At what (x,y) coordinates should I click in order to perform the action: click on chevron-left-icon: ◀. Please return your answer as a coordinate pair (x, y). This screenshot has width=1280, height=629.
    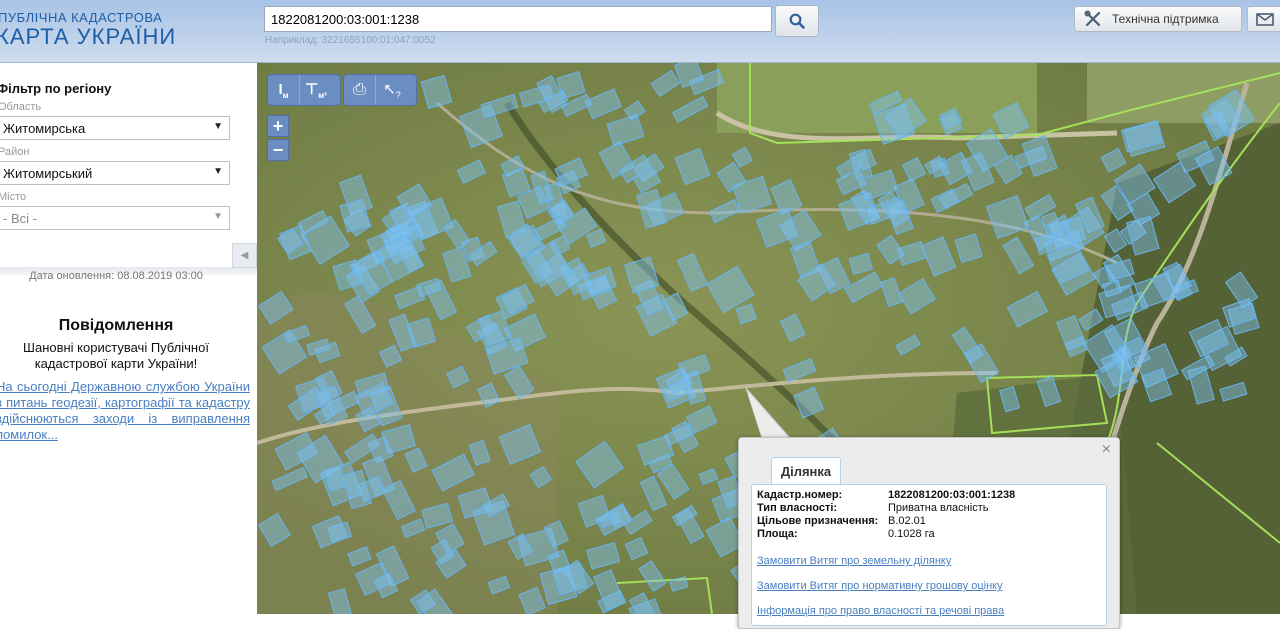
    Looking at the image, I should click on (244, 255).